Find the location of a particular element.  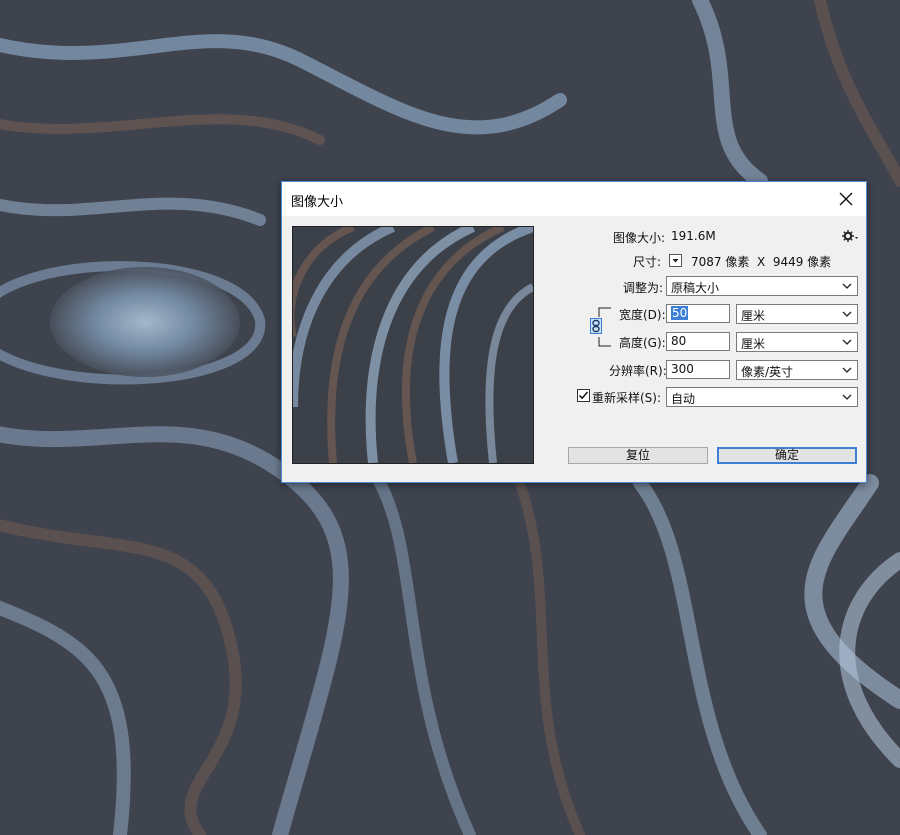

height-value: 80 is located at coordinates (679, 341).